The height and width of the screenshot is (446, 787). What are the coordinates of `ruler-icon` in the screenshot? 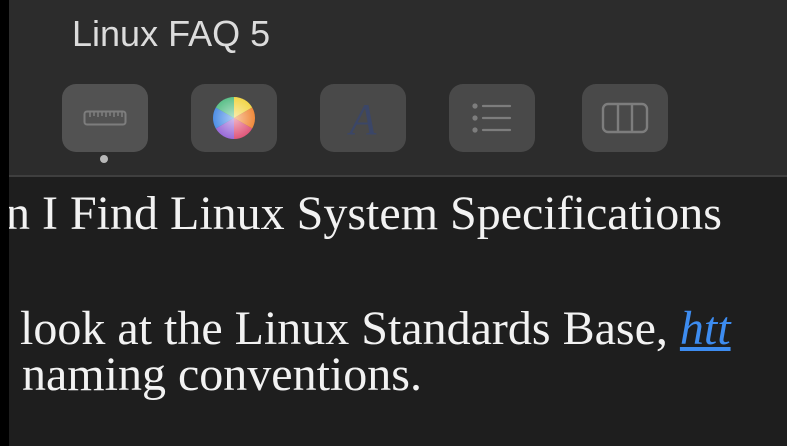 It's located at (105, 118).